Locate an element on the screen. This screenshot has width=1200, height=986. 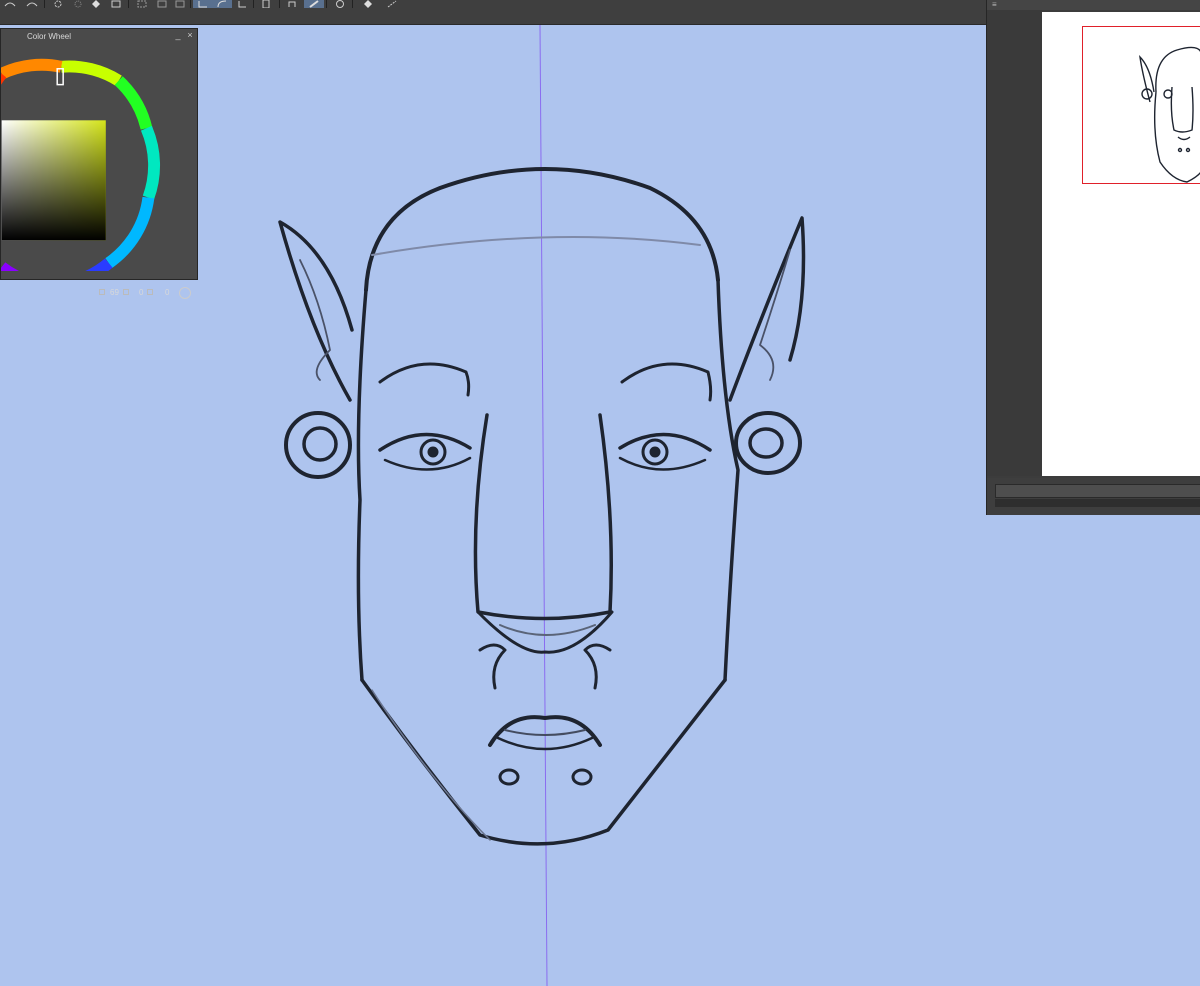
minimize-button: _ is located at coordinates (178, 35).